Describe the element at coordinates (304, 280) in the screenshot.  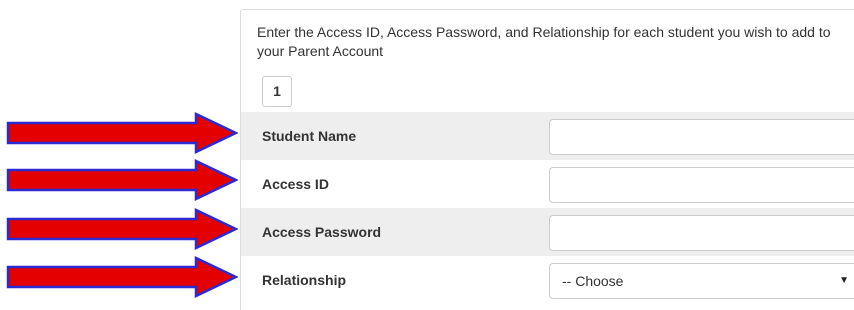
I see `relationship-label: Relationship` at that location.